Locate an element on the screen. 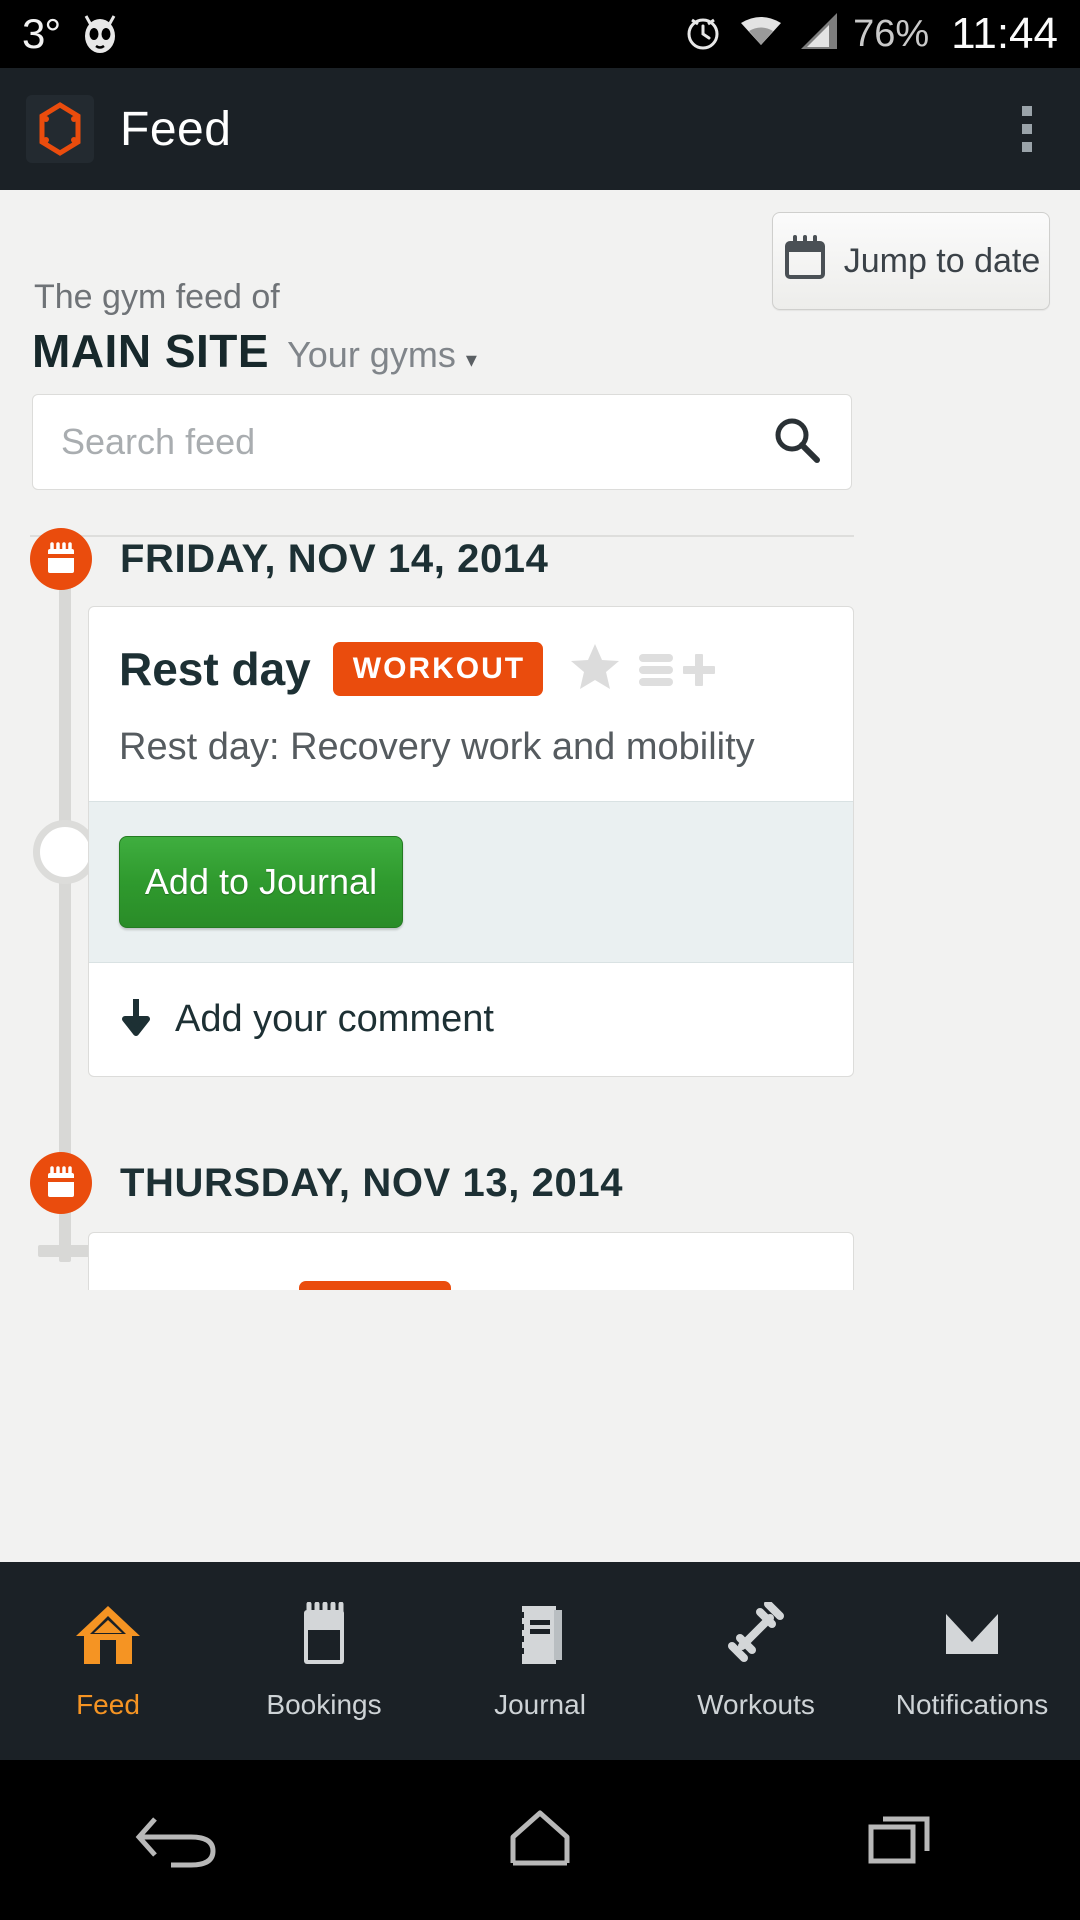 This screenshot has height=1920, width=1080. jump-to-date-button: Jump to date is located at coordinates (911, 261).